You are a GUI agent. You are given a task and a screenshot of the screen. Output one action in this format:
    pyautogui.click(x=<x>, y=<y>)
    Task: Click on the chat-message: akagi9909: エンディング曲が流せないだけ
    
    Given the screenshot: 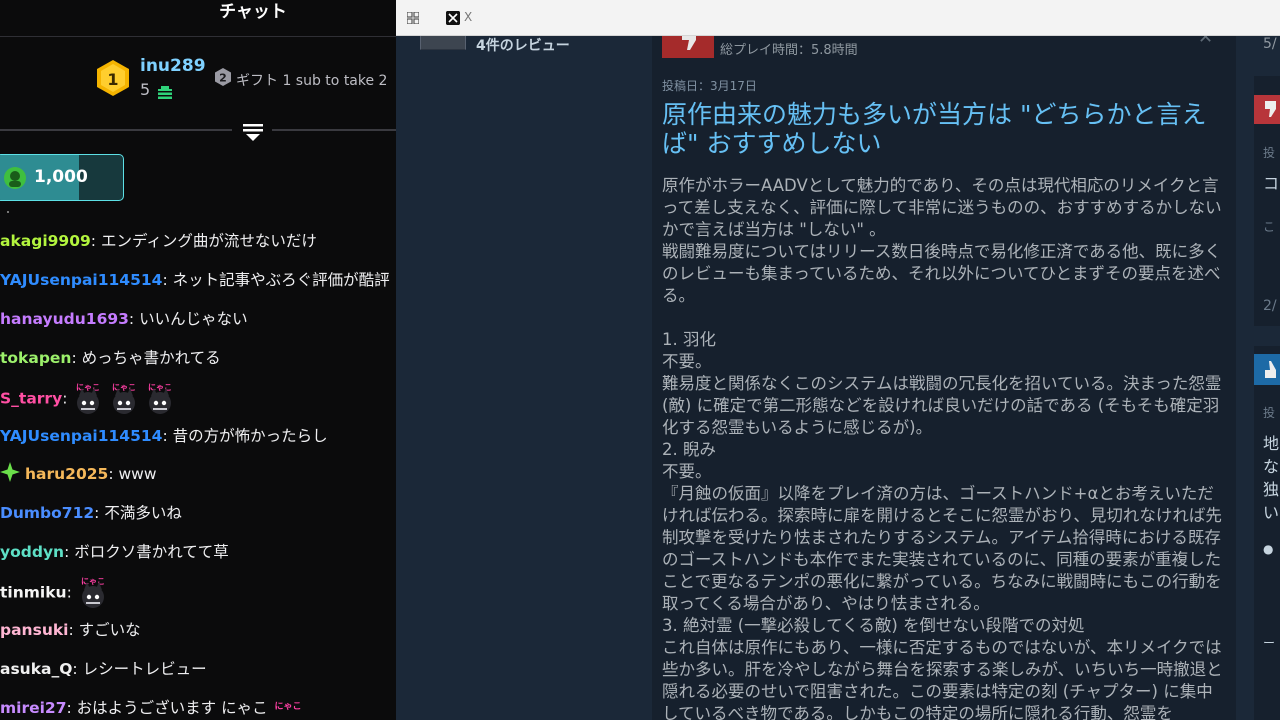 What is the action you would take?
    pyautogui.click(x=158, y=241)
    